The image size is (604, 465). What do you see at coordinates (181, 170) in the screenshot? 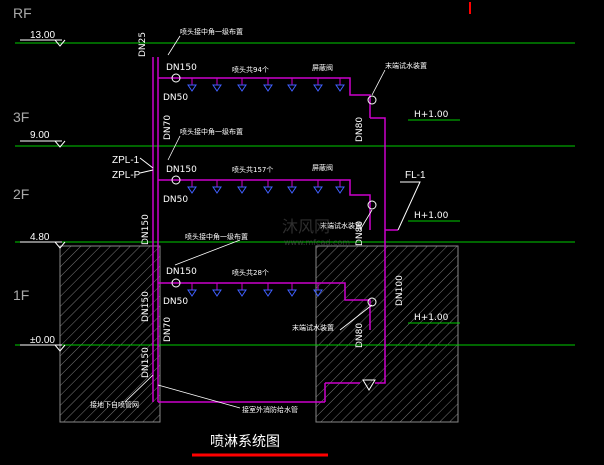
I see `pipe-size-dn150-2f: DN150` at bounding box center [181, 170].